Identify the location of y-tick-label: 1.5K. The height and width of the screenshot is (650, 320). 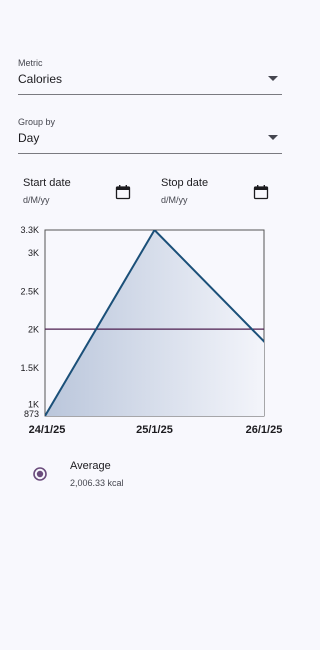
(29, 368).